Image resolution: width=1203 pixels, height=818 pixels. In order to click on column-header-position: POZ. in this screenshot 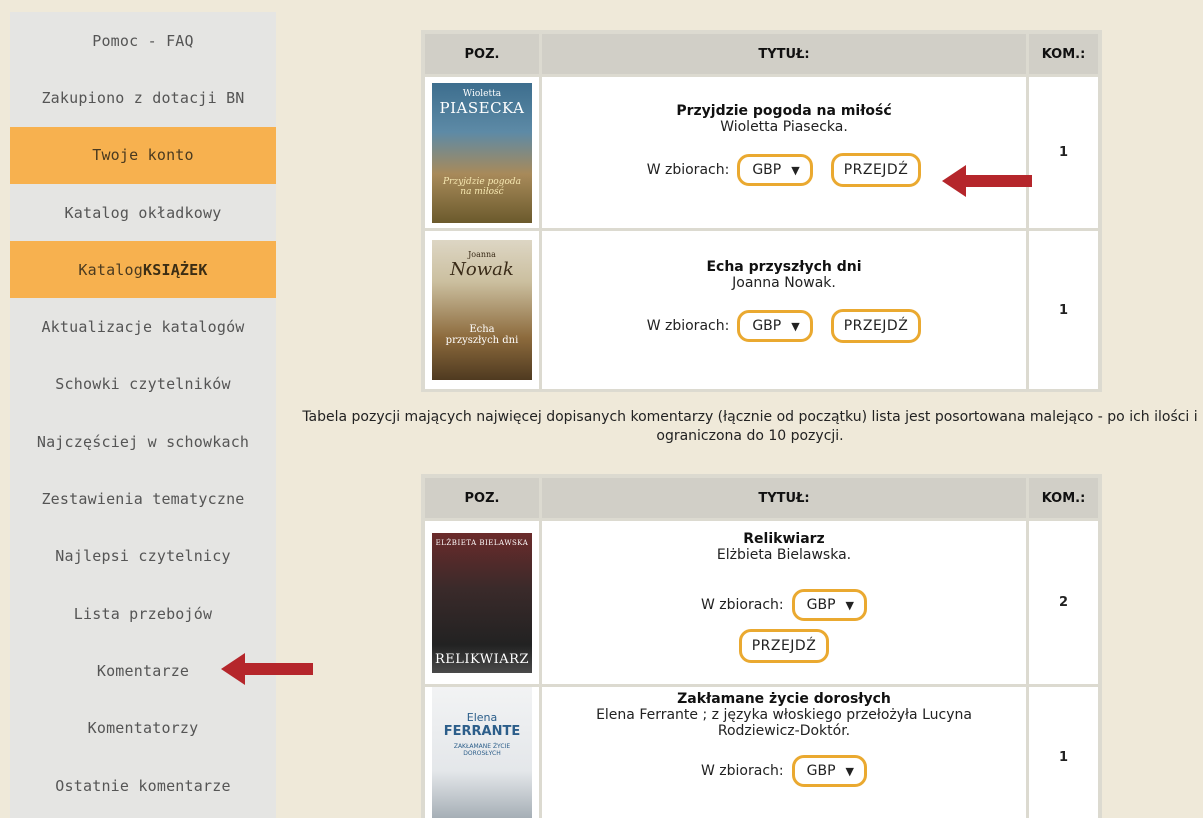, I will do `click(482, 498)`.